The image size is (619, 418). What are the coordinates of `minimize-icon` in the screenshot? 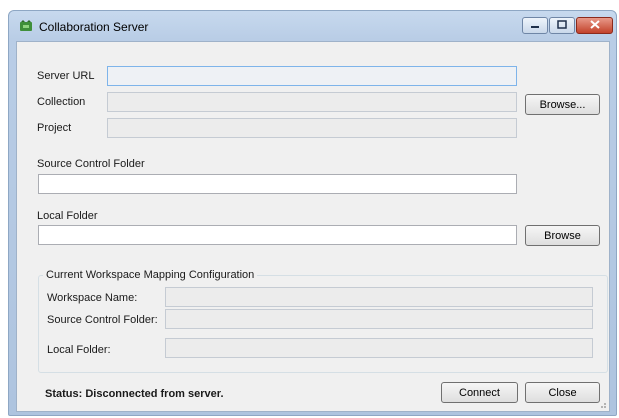 It's located at (535, 26).